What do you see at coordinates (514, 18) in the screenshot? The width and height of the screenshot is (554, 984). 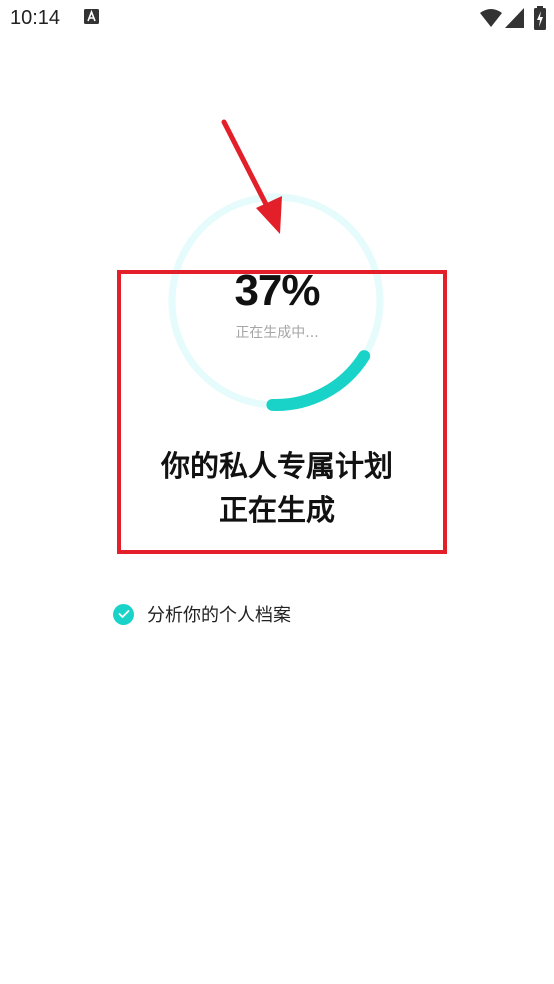 I see `signal-icon` at bounding box center [514, 18].